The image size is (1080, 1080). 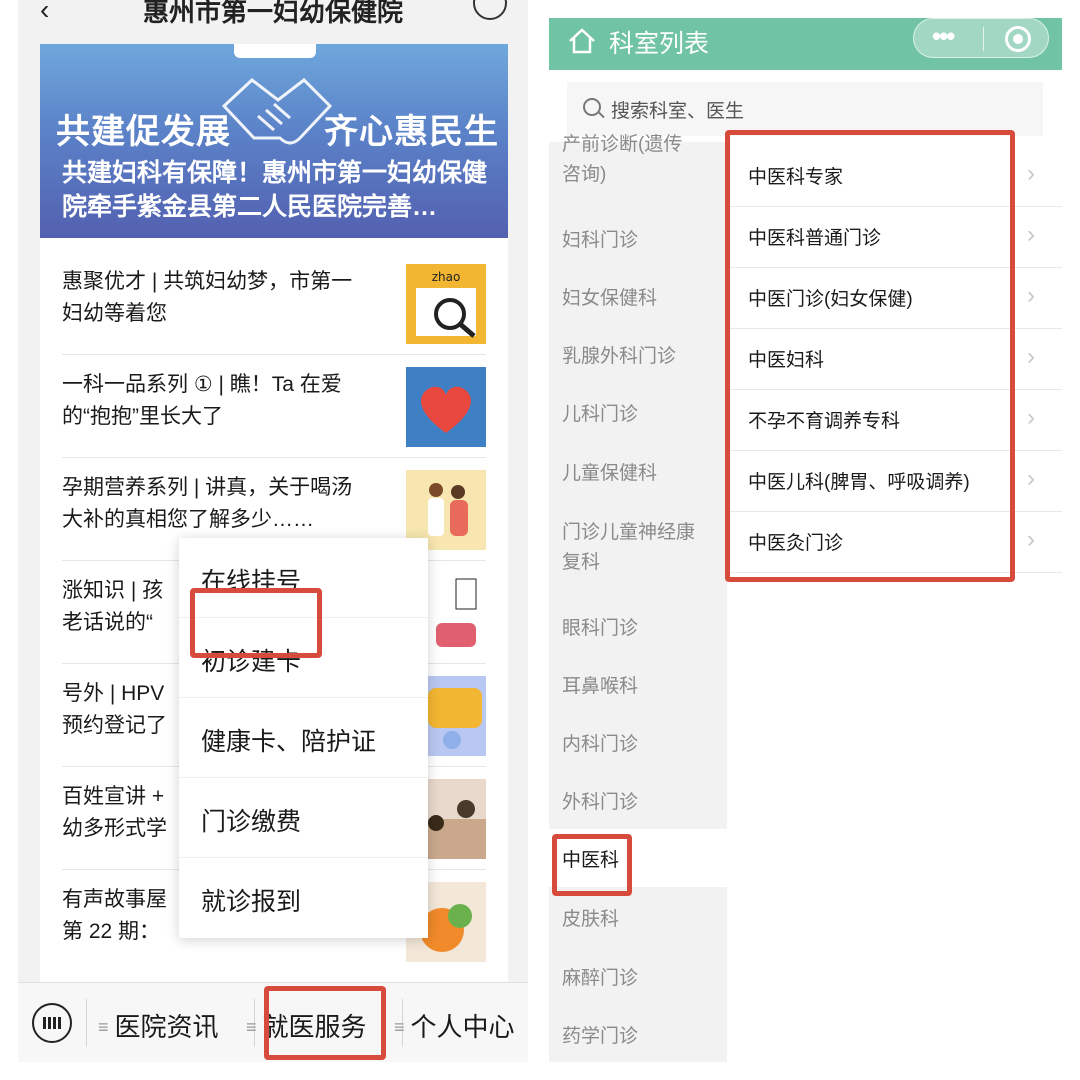 I want to click on service-popup-menu: 在线挂号 初诊建卡 健康卡、陪护证 门诊缴费 就诊报到, so click(x=303, y=738).